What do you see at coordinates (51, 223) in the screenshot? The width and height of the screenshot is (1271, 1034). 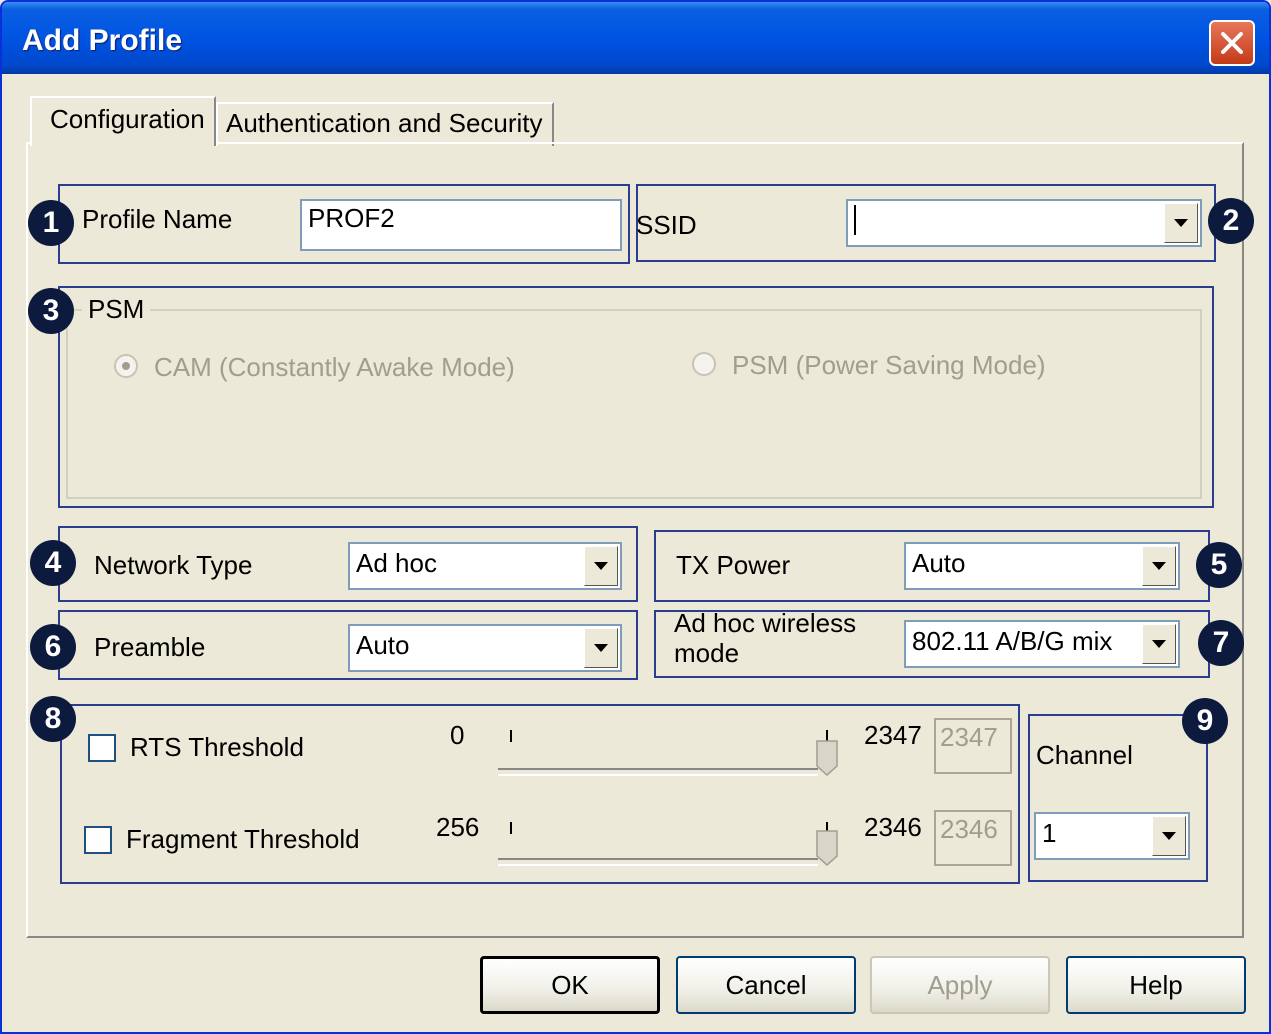 I see `callout-badge-1: 1` at bounding box center [51, 223].